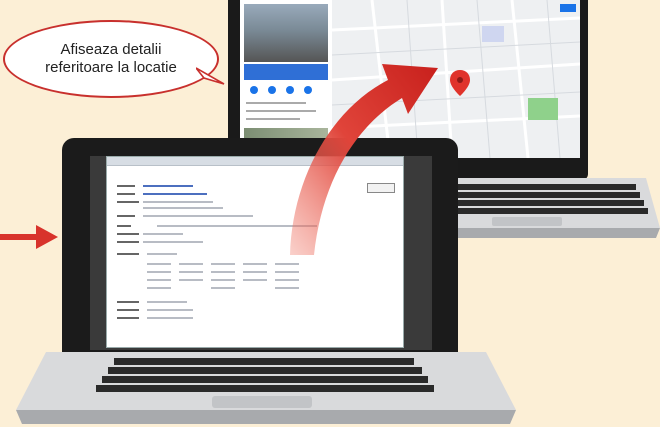 This screenshot has width=660, height=427. I want to click on arrow-right-icon, so click(29, 237).